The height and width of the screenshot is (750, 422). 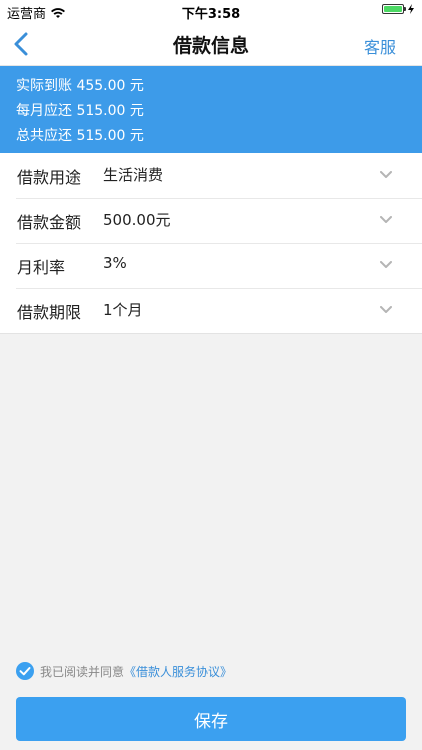 What do you see at coordinates (211, 14) in the screenshot?
I see `status-time: 下午3:58` at bounding box center [211, 14].